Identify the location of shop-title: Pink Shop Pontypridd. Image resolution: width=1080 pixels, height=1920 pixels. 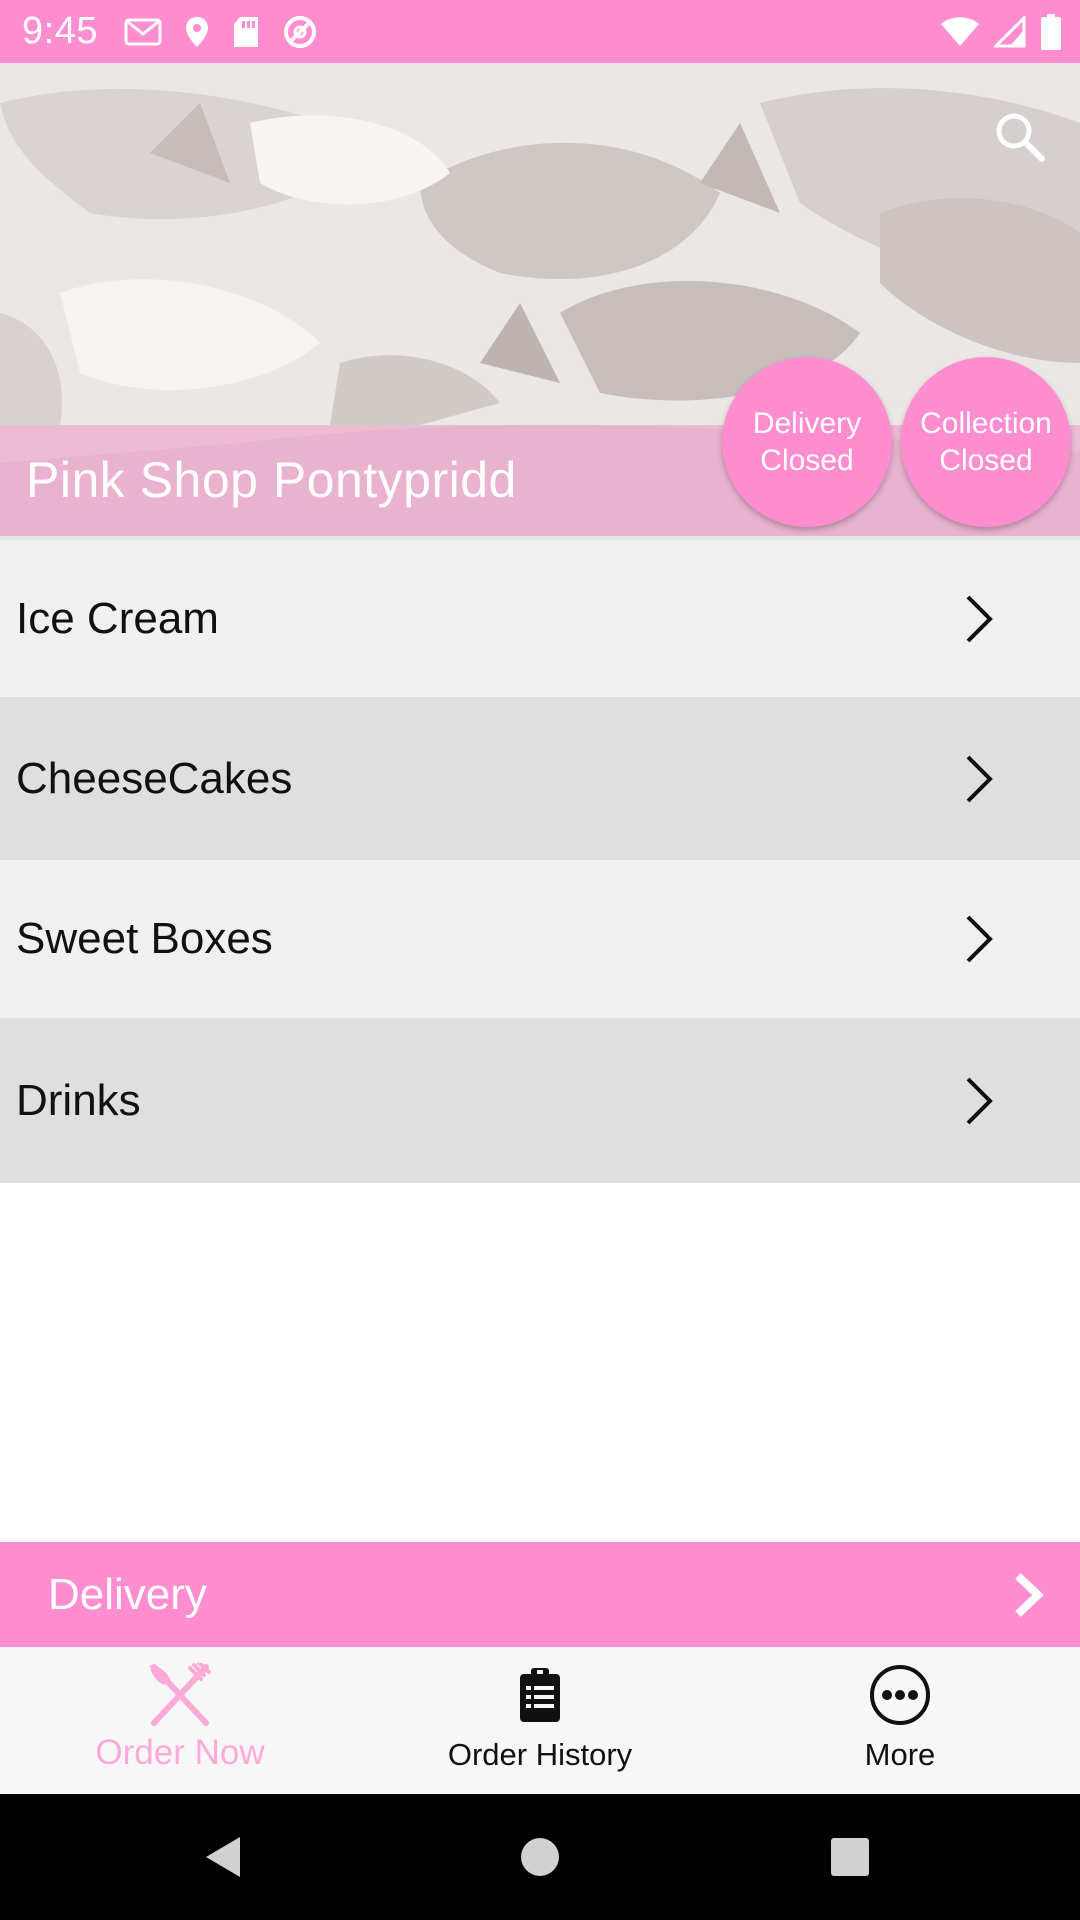
(271, 480).